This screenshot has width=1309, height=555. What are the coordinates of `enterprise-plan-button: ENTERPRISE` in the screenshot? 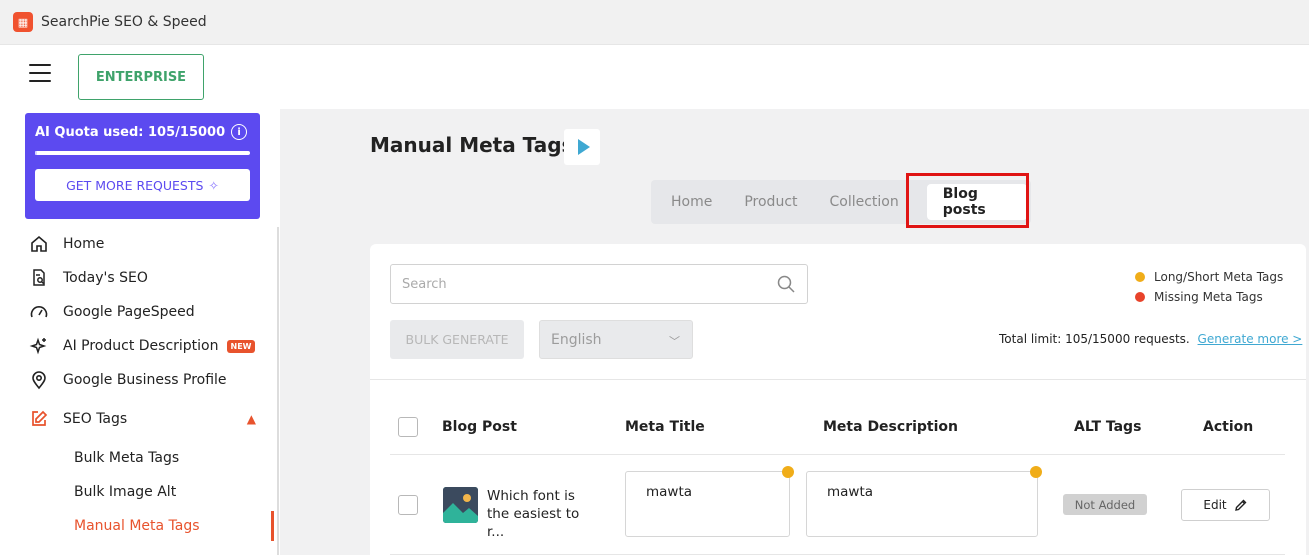 It's located at (141, 77).